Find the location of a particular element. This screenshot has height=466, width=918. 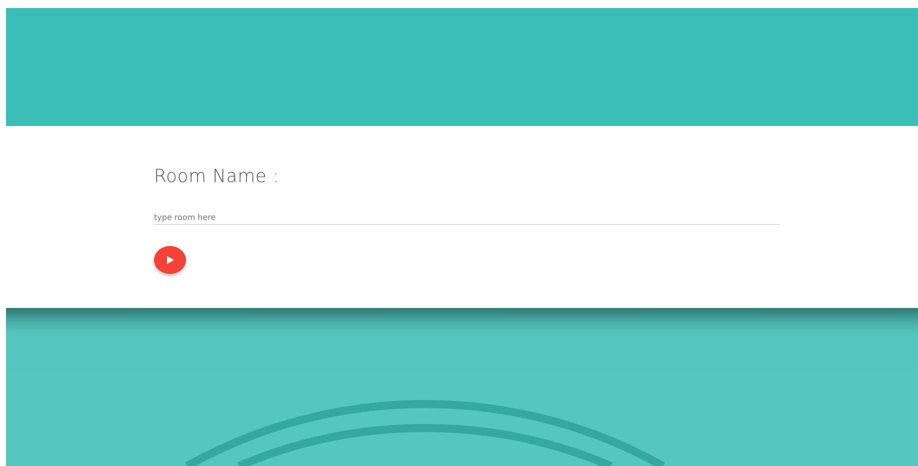

play-button is located at coordinates (170, 260).